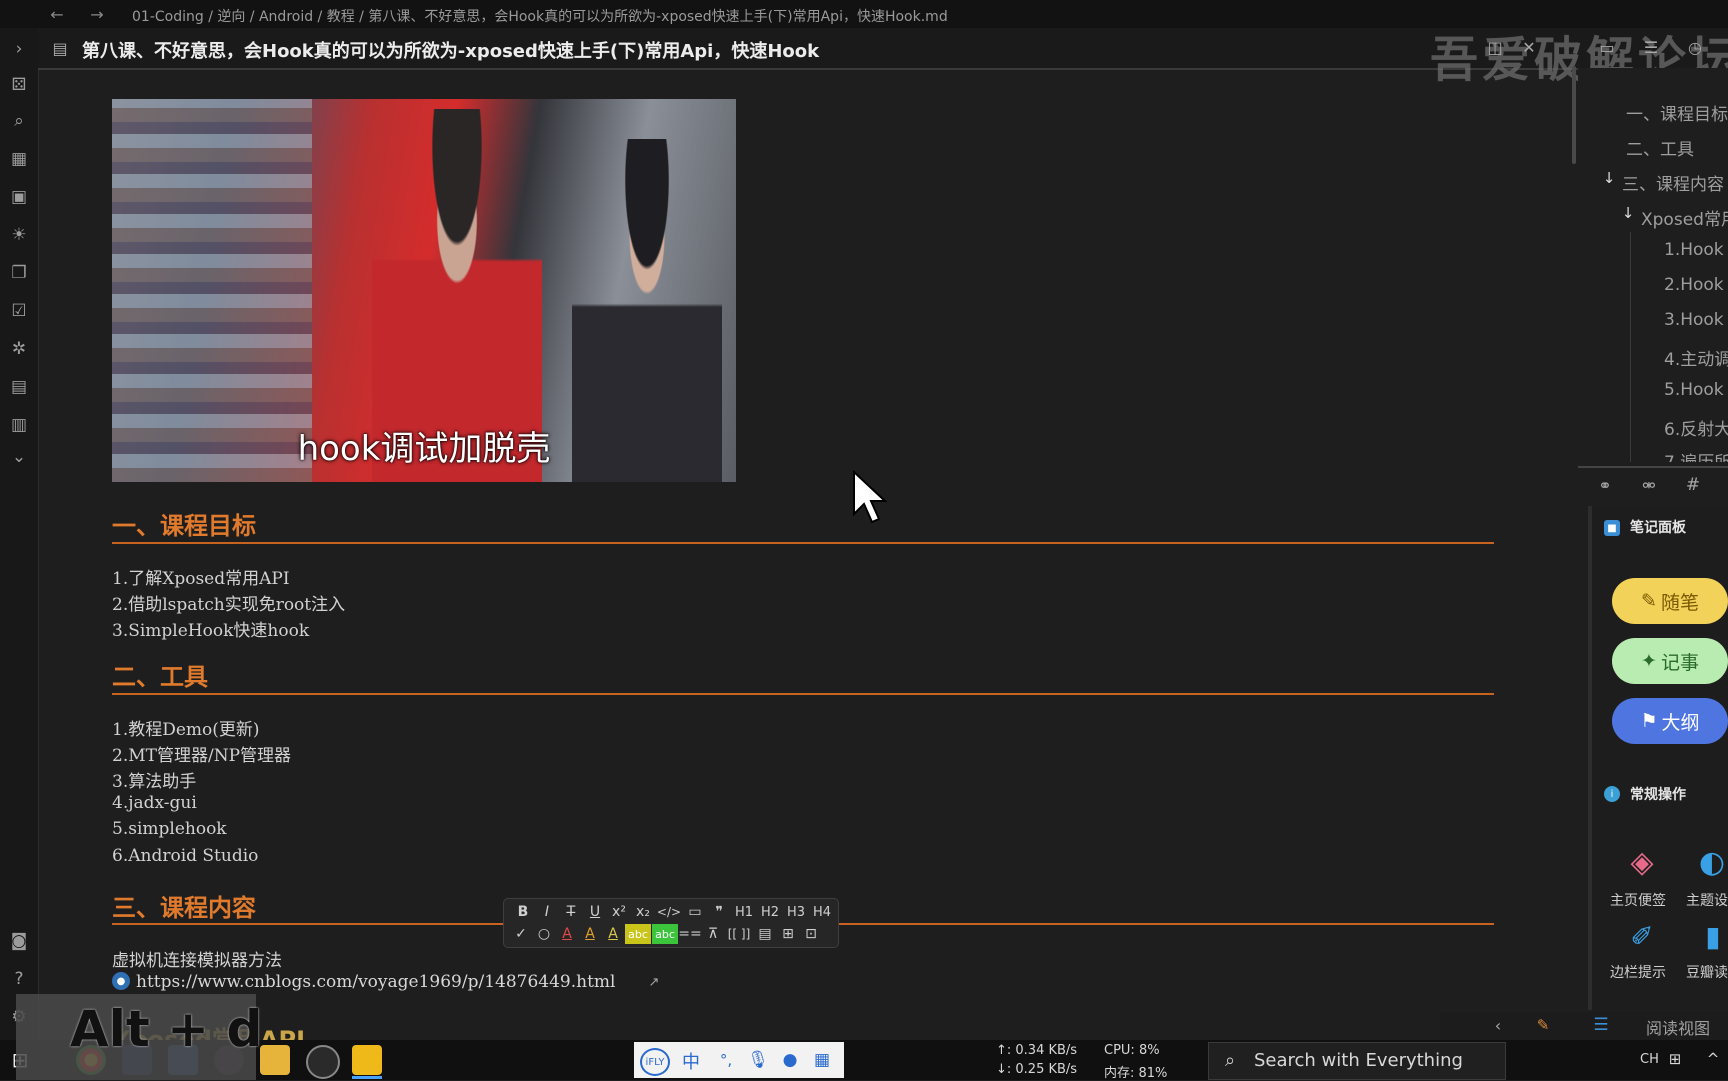 This screenshot has width=1728, height=1081. I want to click on split-view-icon: ◫, so click(1495, 47).